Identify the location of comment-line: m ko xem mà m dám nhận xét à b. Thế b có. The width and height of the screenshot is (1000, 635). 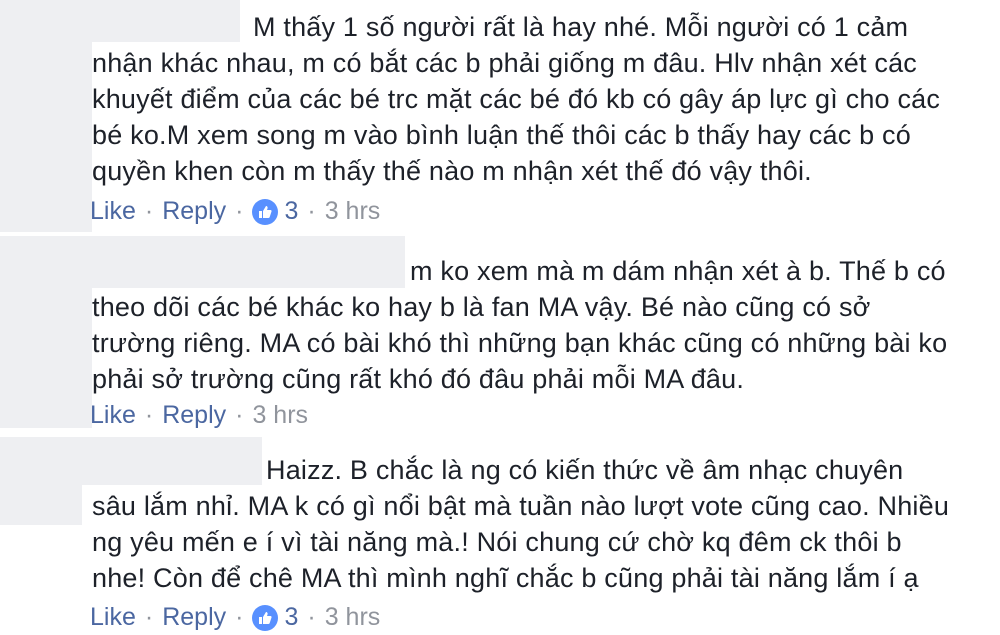
(678, 271).